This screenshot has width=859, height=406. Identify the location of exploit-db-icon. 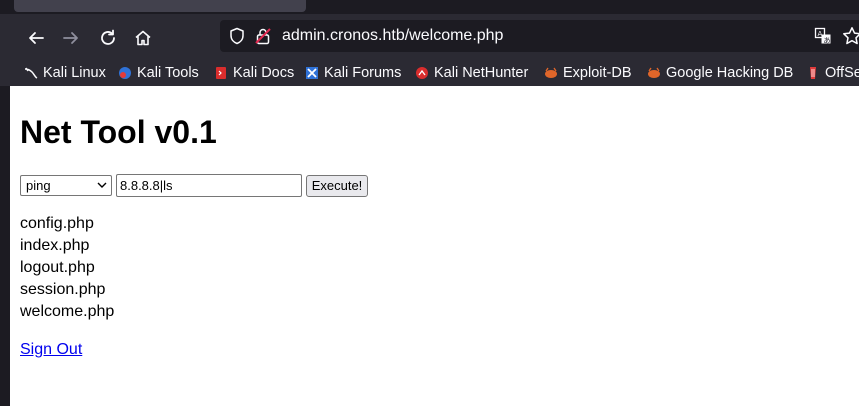
(551, 72).